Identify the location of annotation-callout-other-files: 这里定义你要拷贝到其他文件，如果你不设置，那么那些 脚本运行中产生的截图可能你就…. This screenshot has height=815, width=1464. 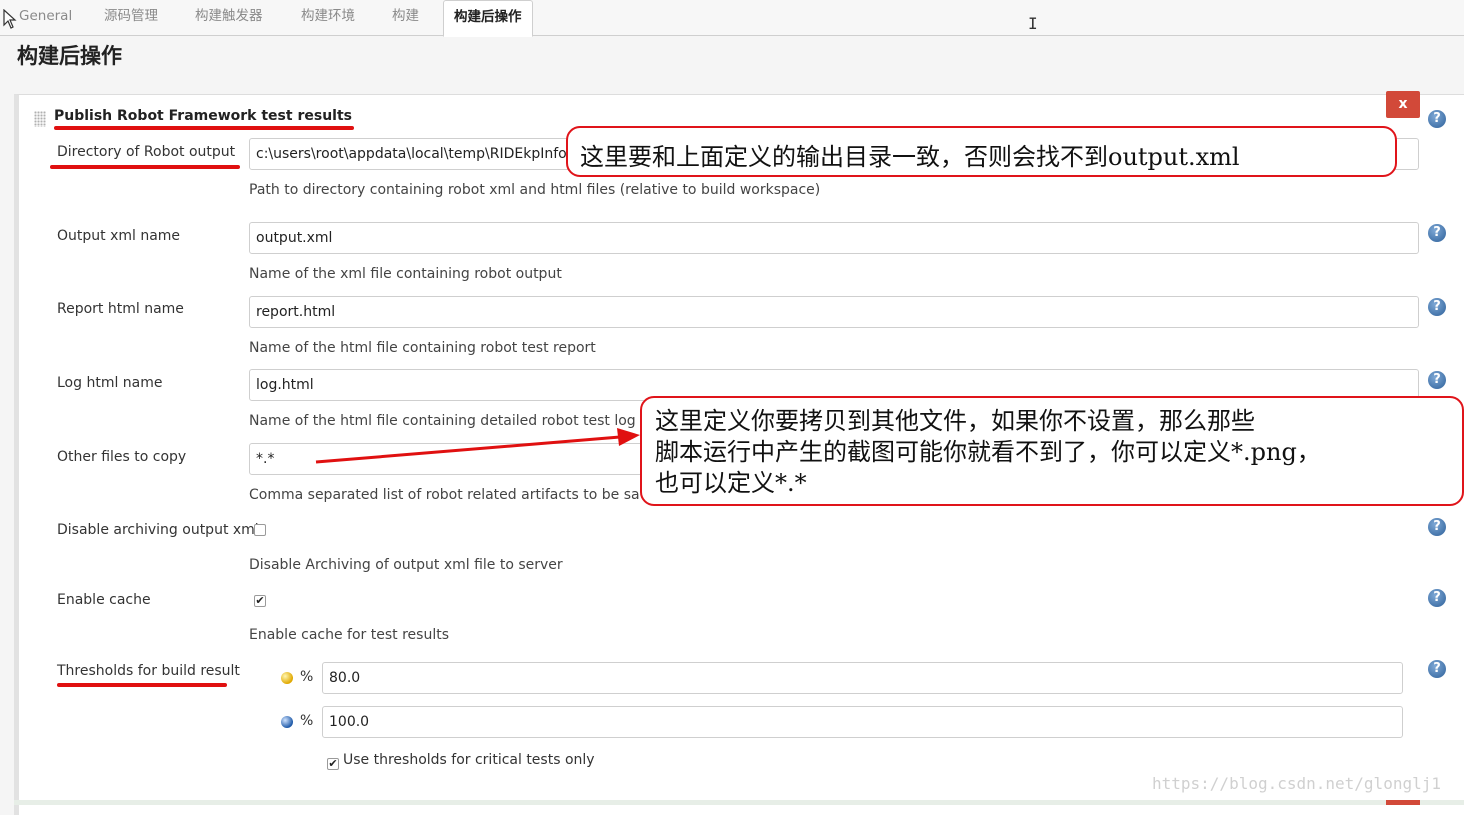
(1052, 451).